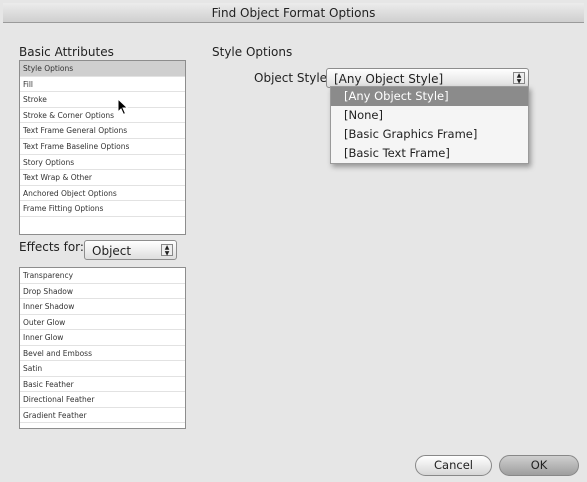  I want to click on ok-button: OK, so click(539, 465).